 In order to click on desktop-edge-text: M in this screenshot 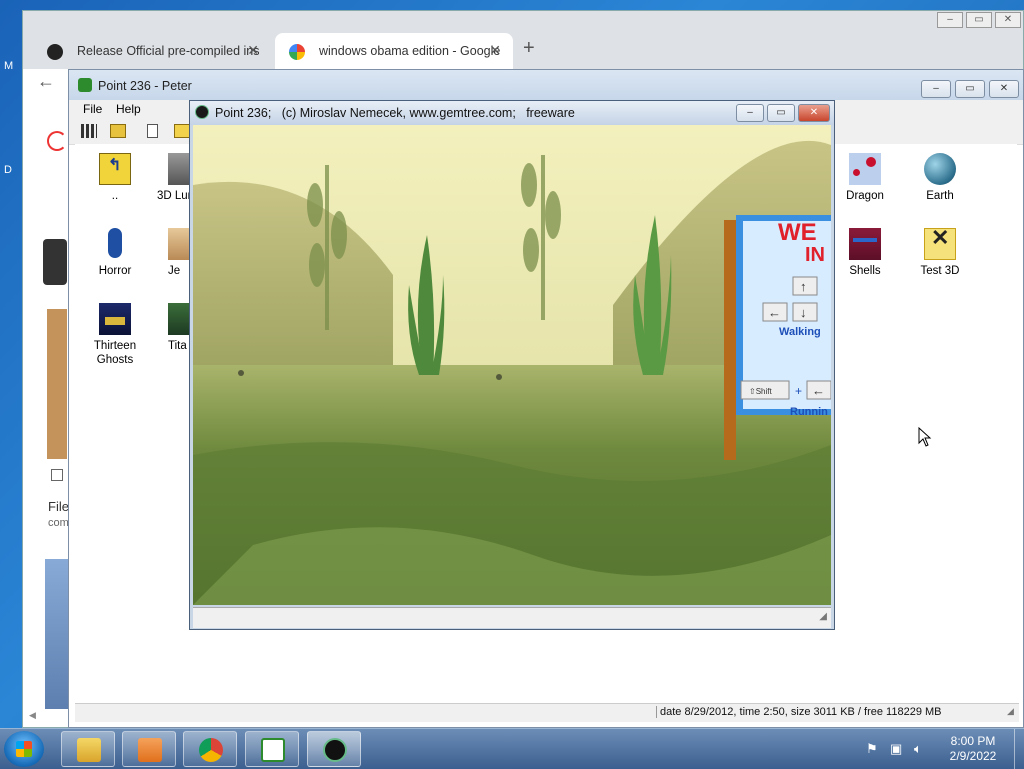, I will do `click(9, 66)`.